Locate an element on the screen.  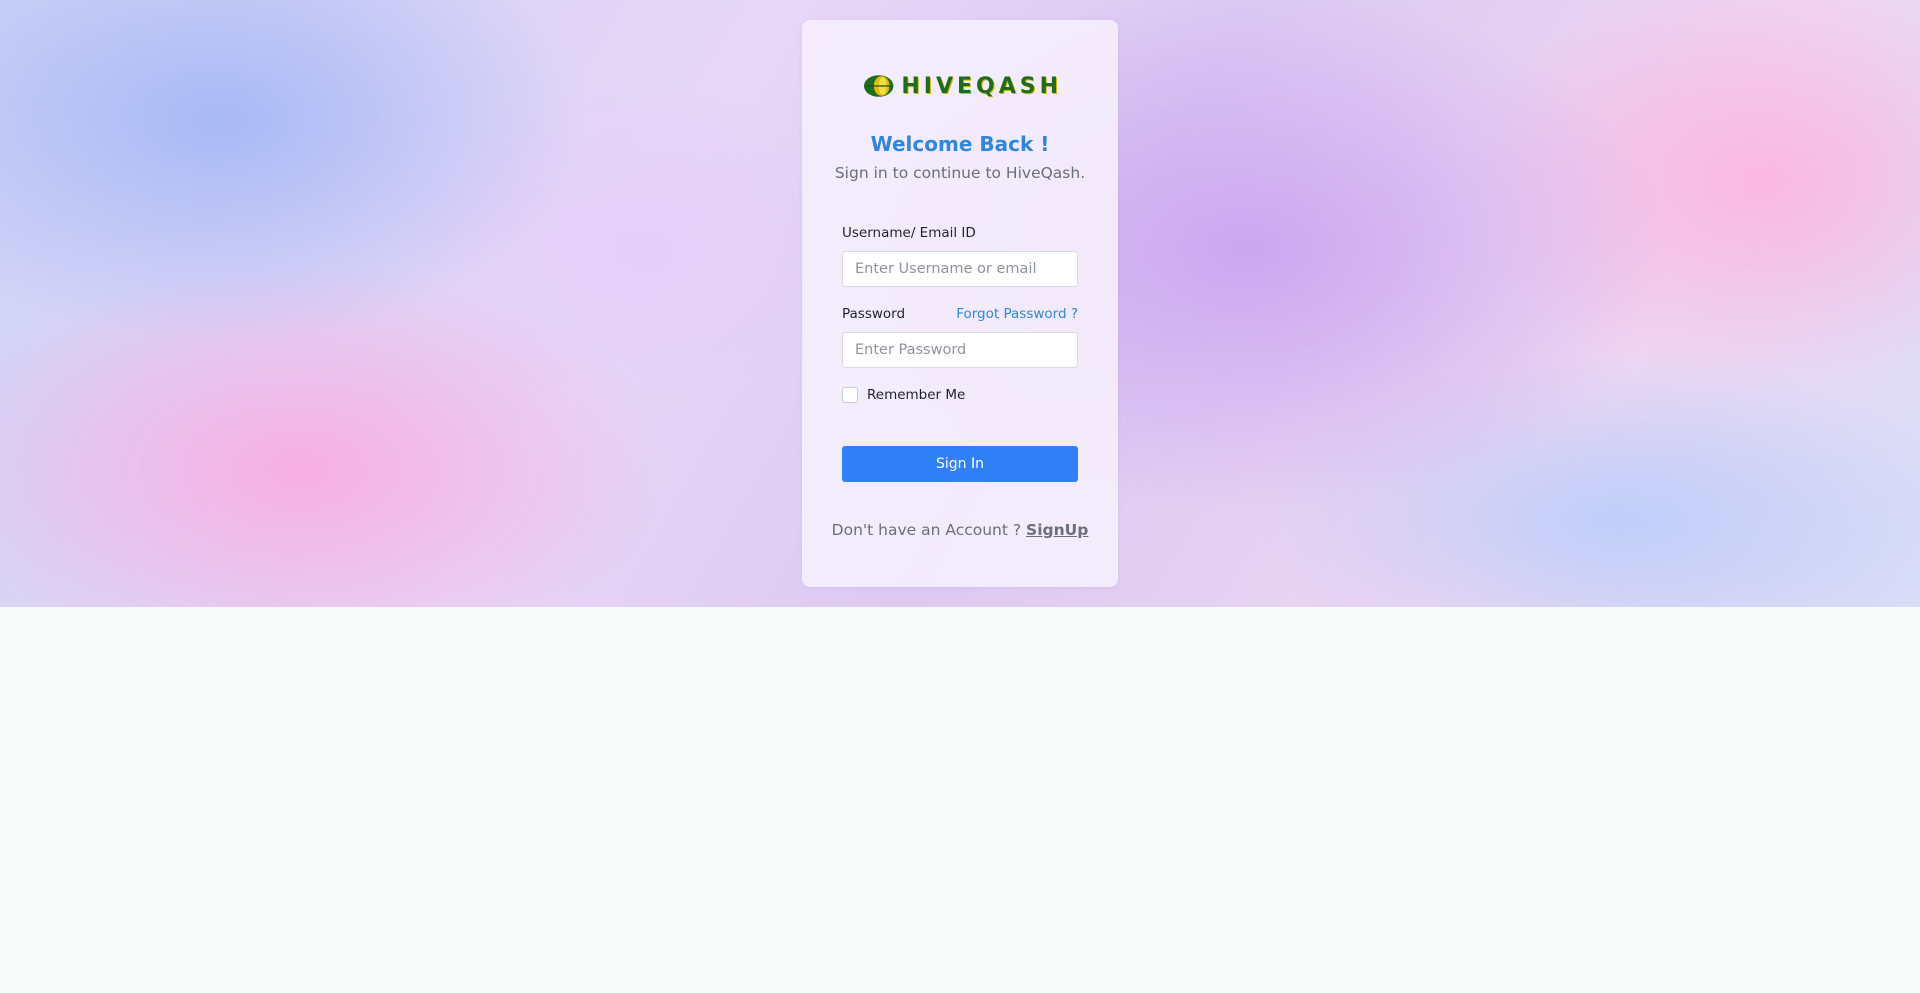
page-subtitle: Sign in to continue to HiveQash. is located at coordinates (960, 173).